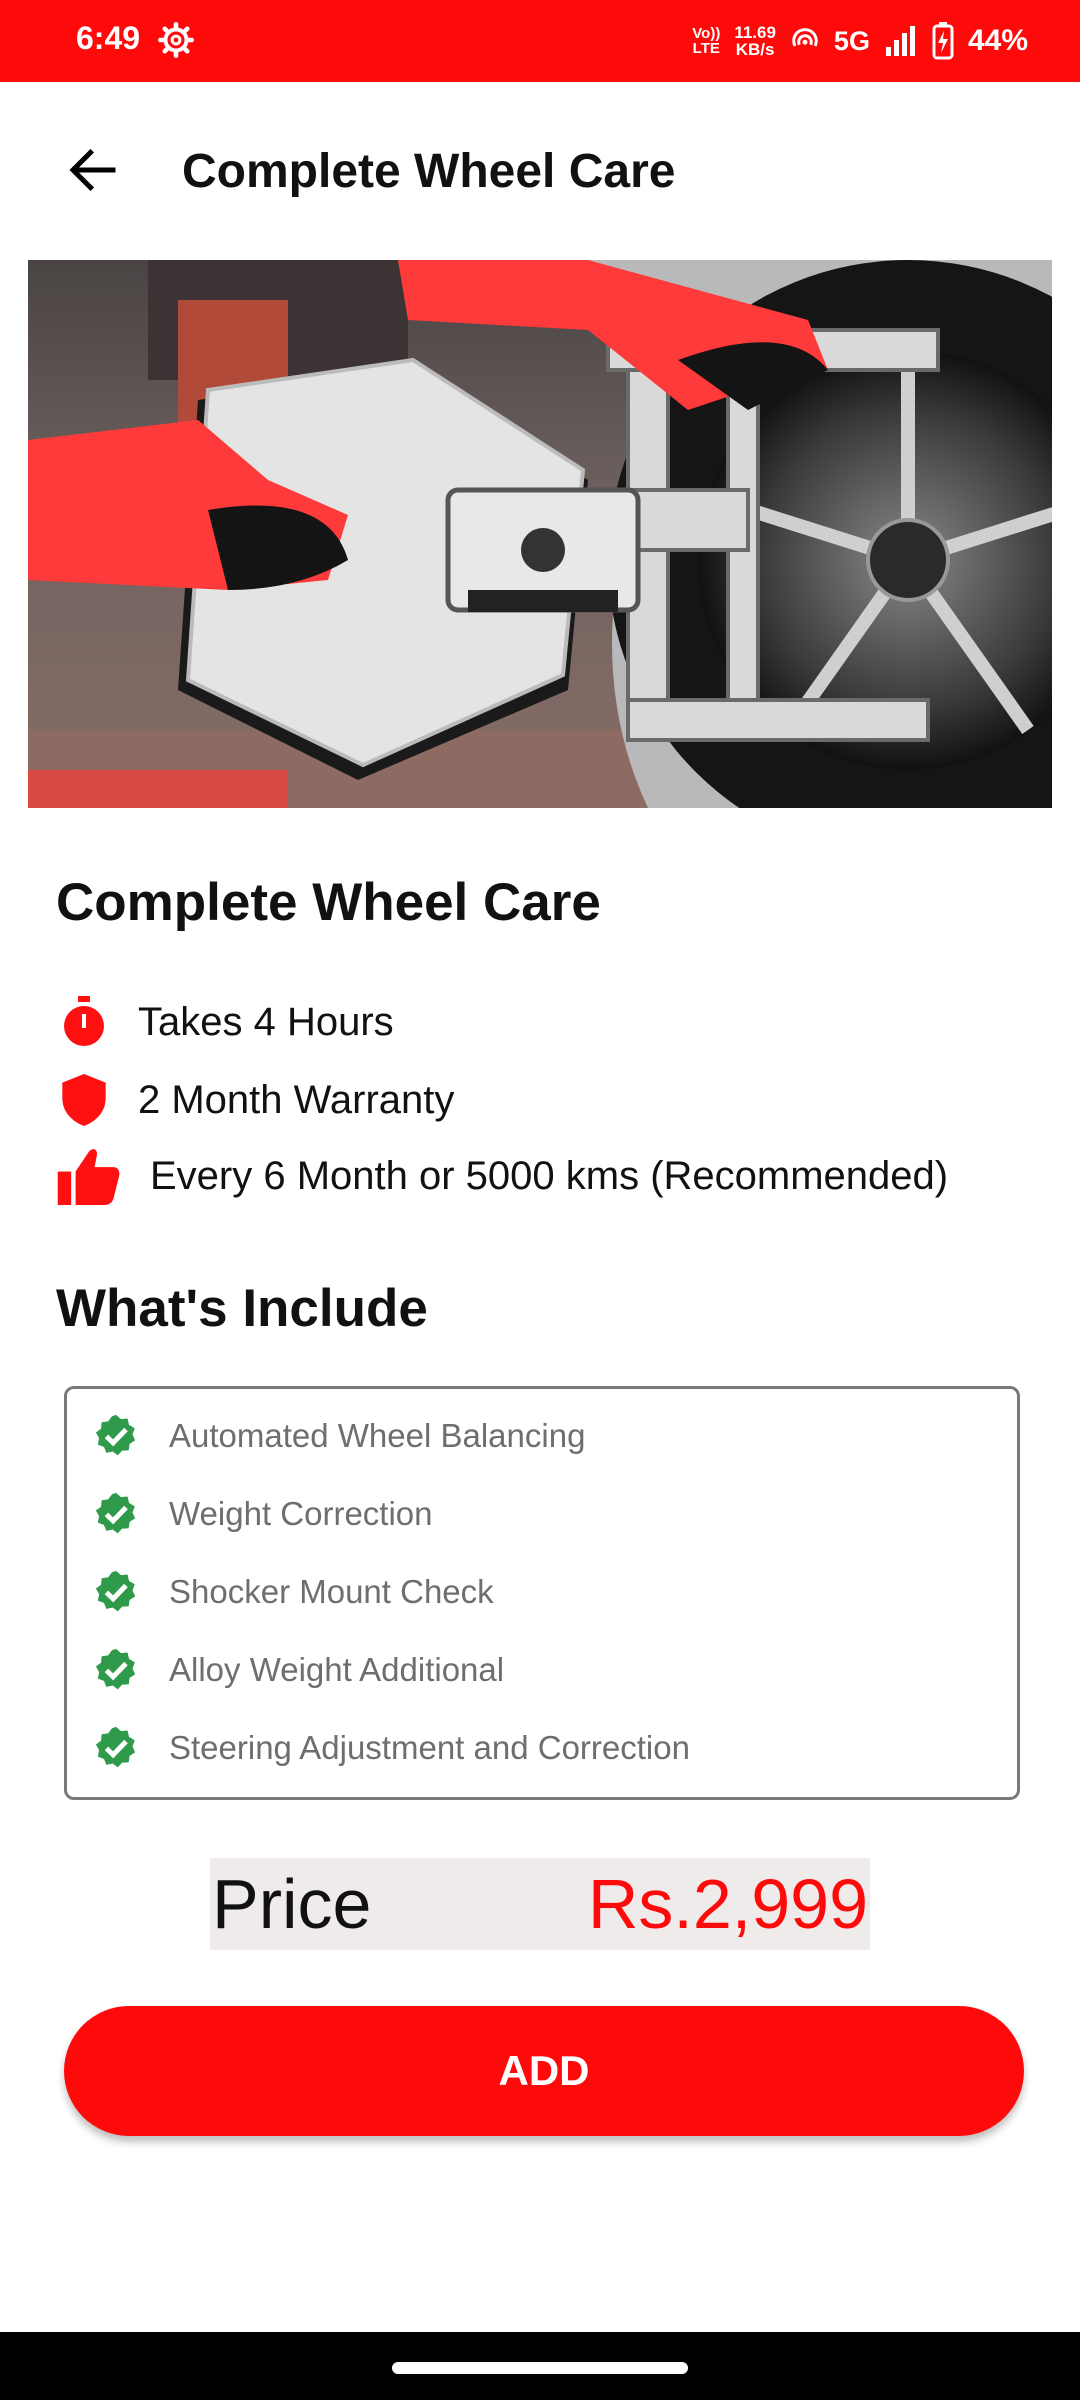 This screenshot has height=2400, width=1080. I want to click on info-duration: Takes 4 Hours, so click(225, 1022).